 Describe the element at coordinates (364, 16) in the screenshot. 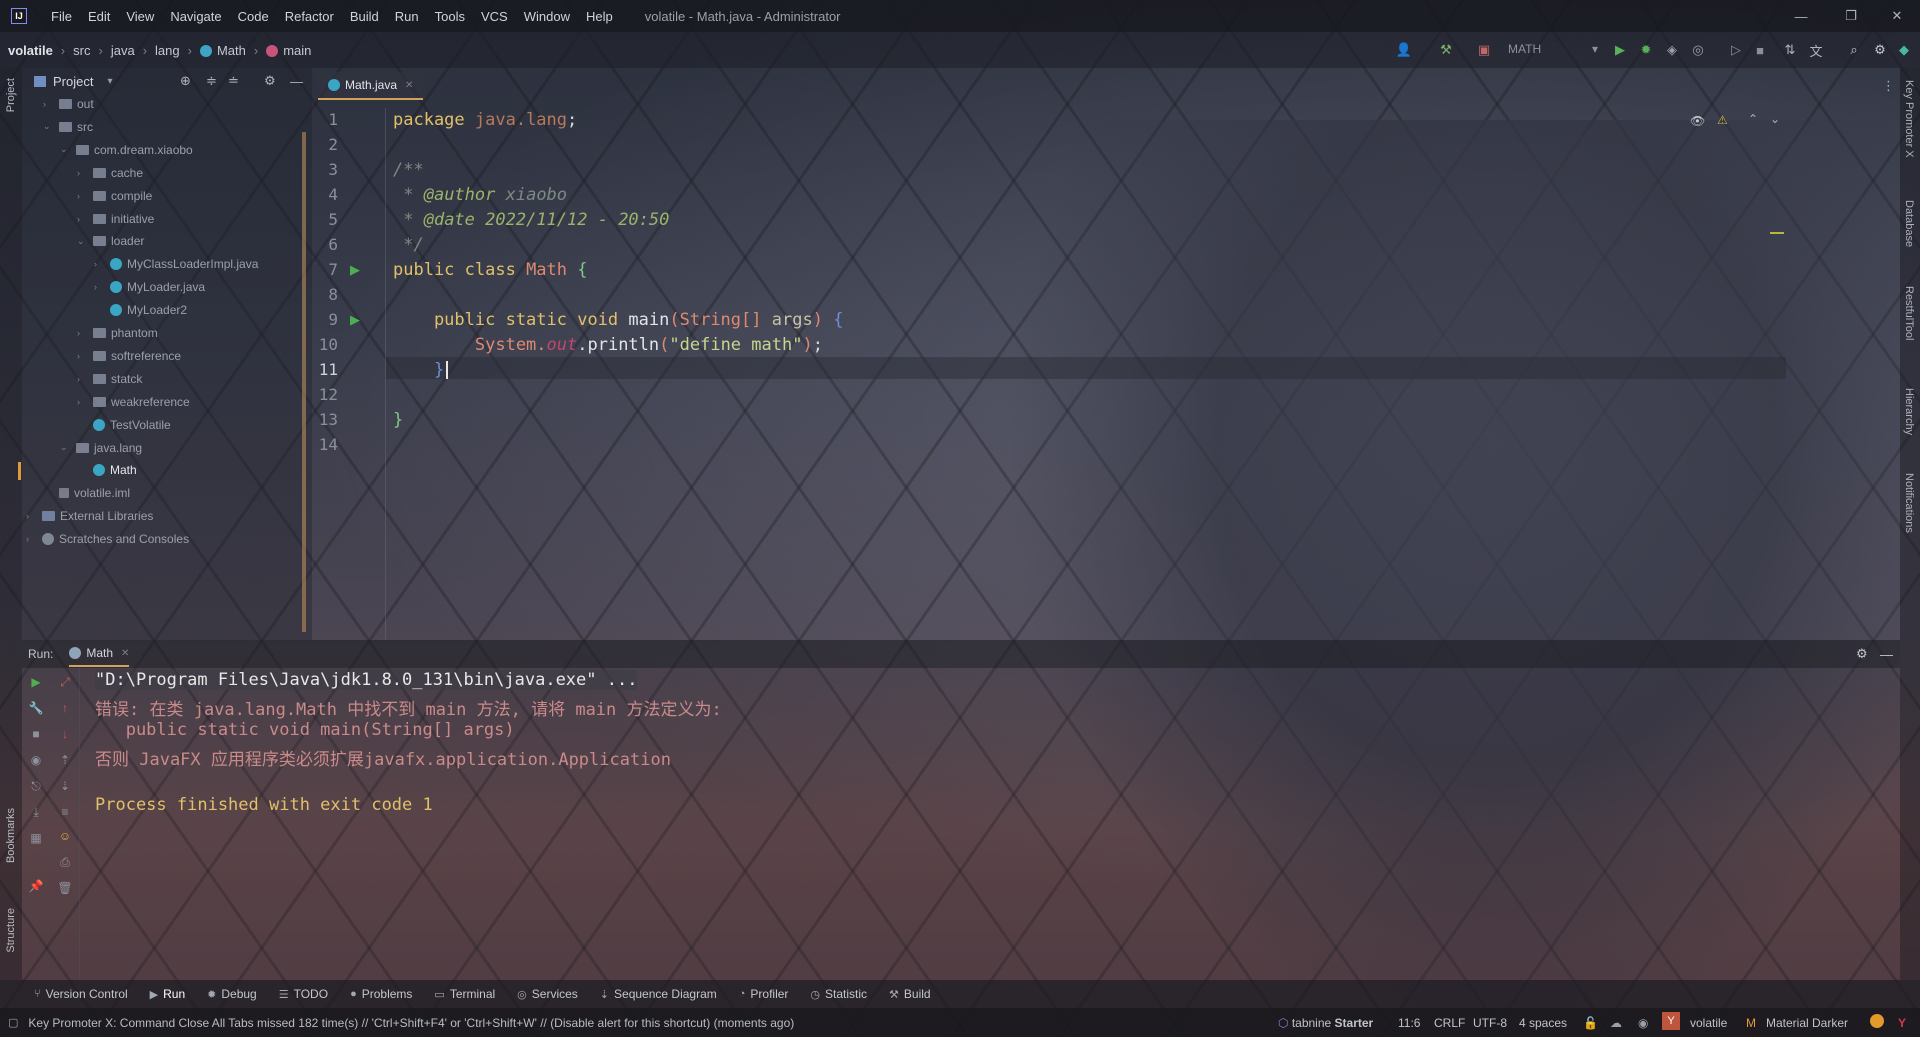

I see `menu-build: Build` at that location.